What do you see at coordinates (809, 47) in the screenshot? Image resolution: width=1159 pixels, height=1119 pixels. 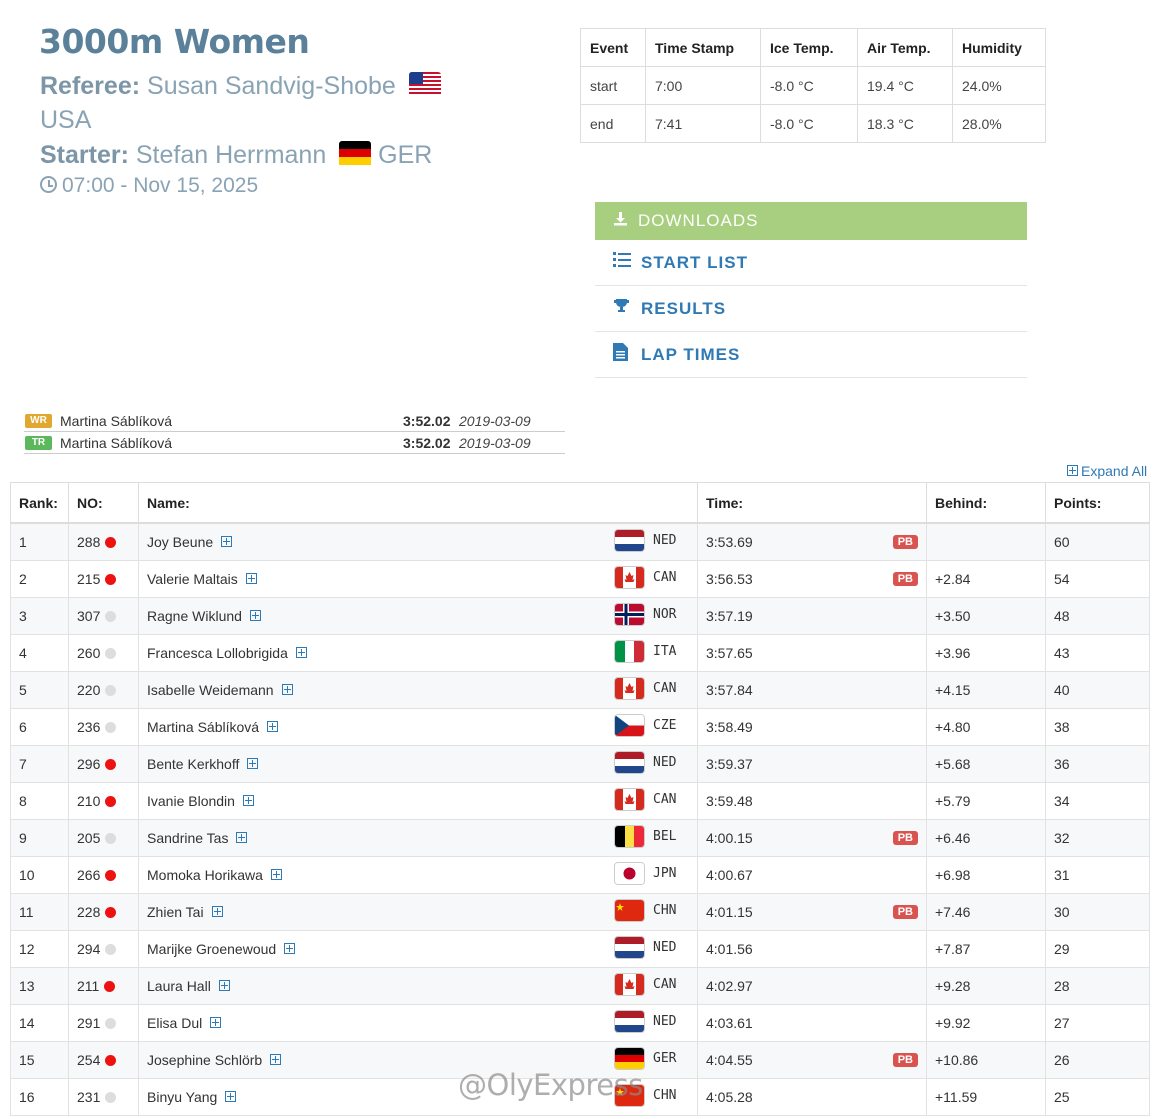 I see `conditions-header-cell: Ice Temp.` at bounding box center [809, 47].